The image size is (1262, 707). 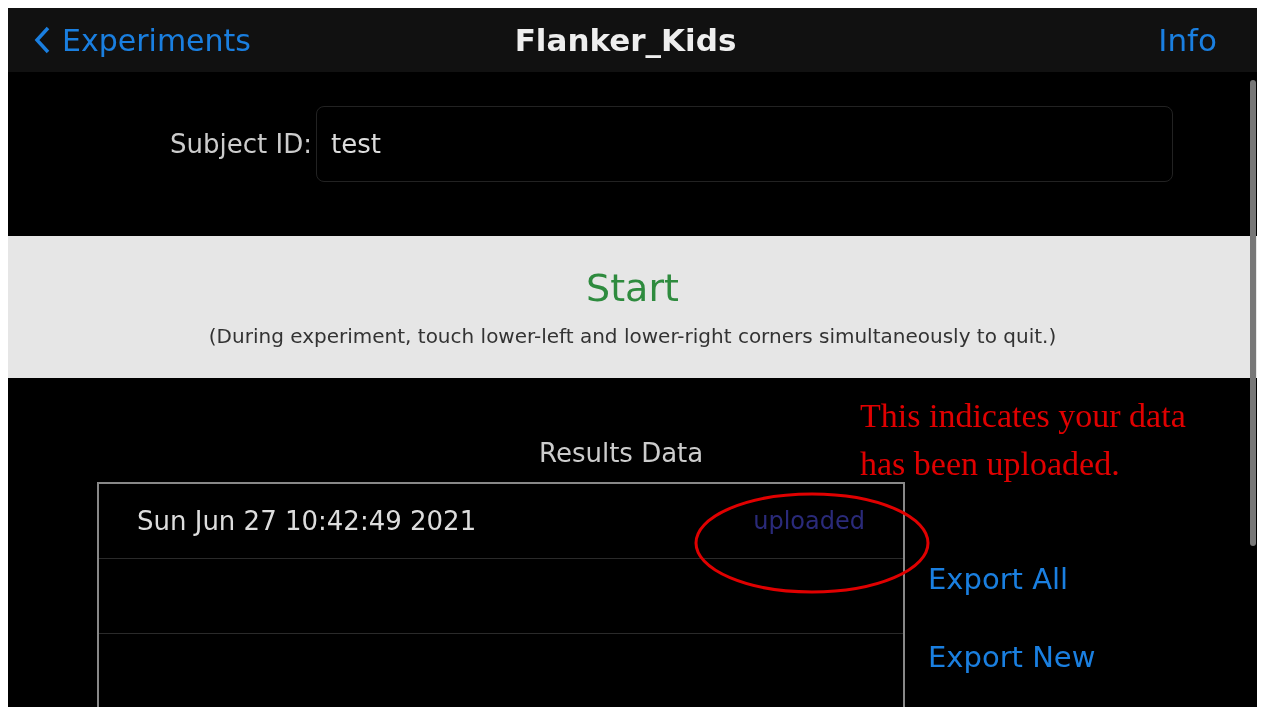 What do you see at coordinates (42, 40) in the screenshot?
I see `chevron-left-icon` at bounding box center [42, 40].